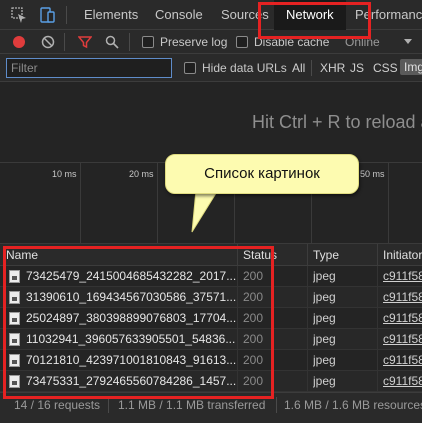 The height and width of the screenshot is (423, 422). I want to click on tab-elements: Elements, so click(111, 15).